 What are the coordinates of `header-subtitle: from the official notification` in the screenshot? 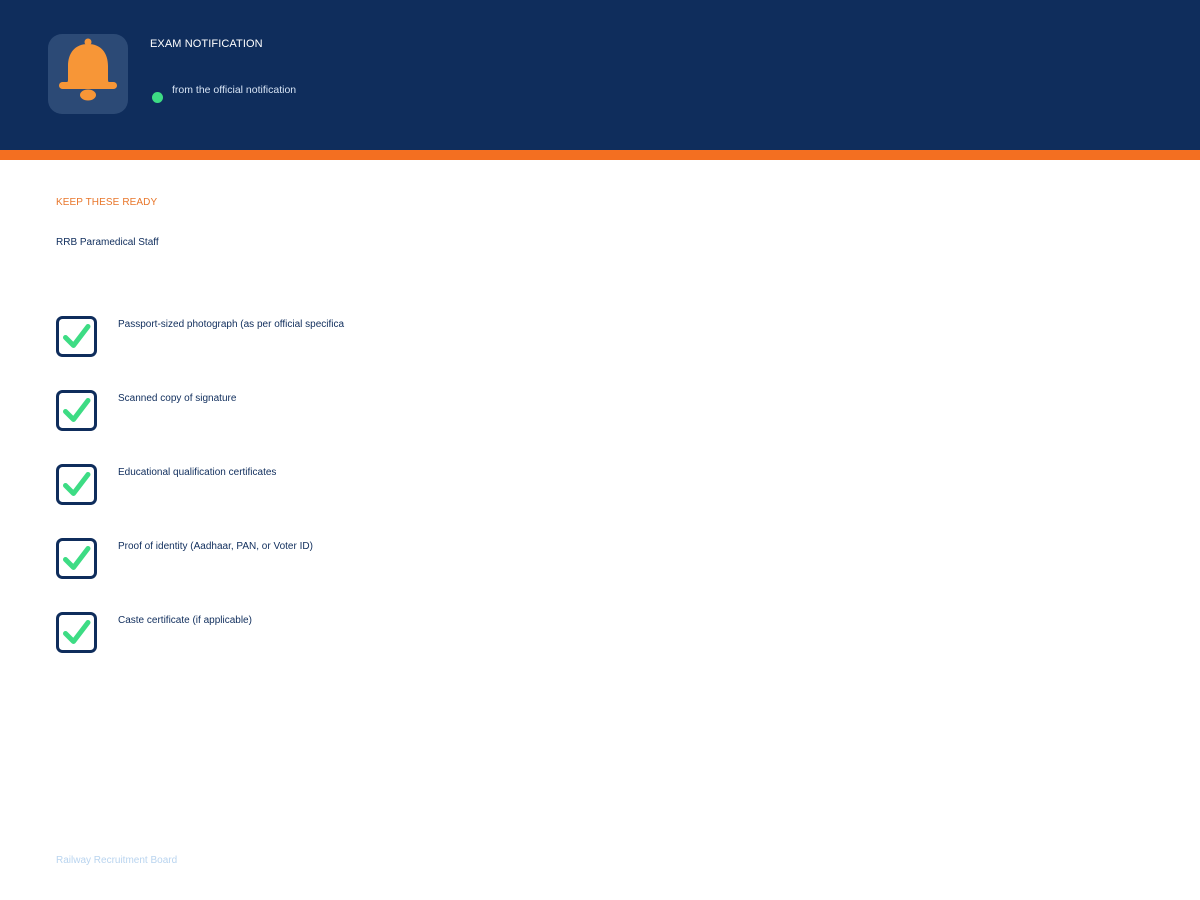 It's located at (234, 90).